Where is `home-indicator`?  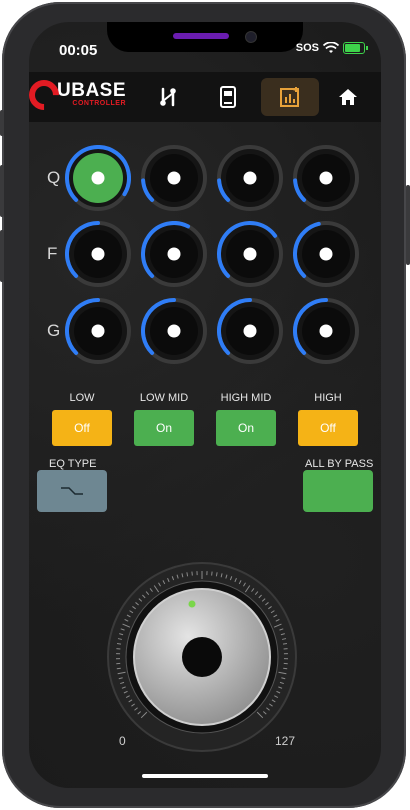 home-indicator is located at coordinates (205, 776).